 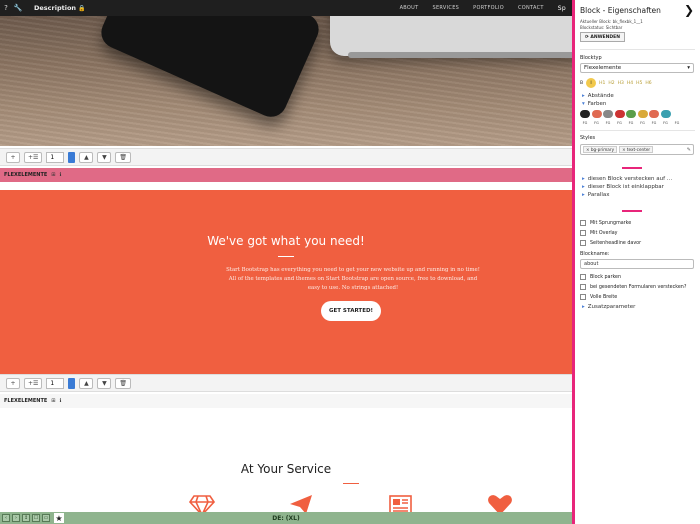 What do you see at coordinates (286, 518) in the screenshot?
I see `language-indicator: DE: (XL)` at bounding box center [286, 518].